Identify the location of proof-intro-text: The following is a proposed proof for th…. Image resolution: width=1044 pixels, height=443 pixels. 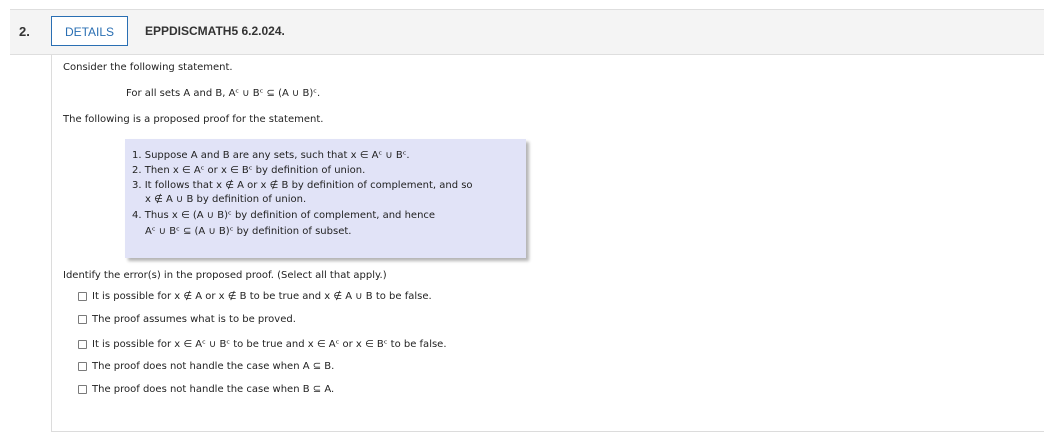
(193, 119).